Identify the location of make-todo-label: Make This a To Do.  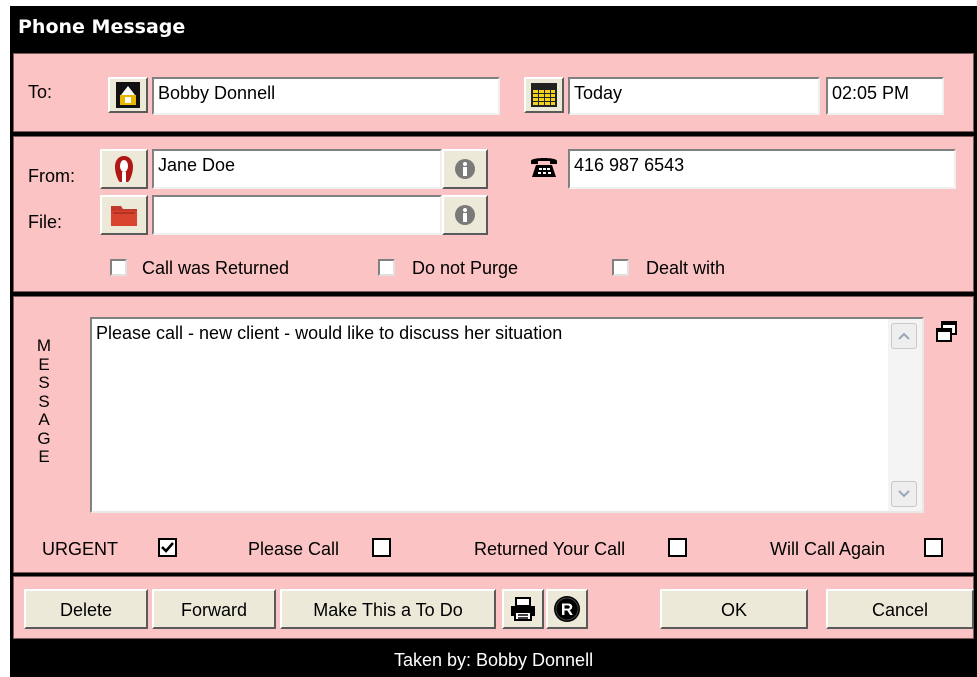
(388, 610).